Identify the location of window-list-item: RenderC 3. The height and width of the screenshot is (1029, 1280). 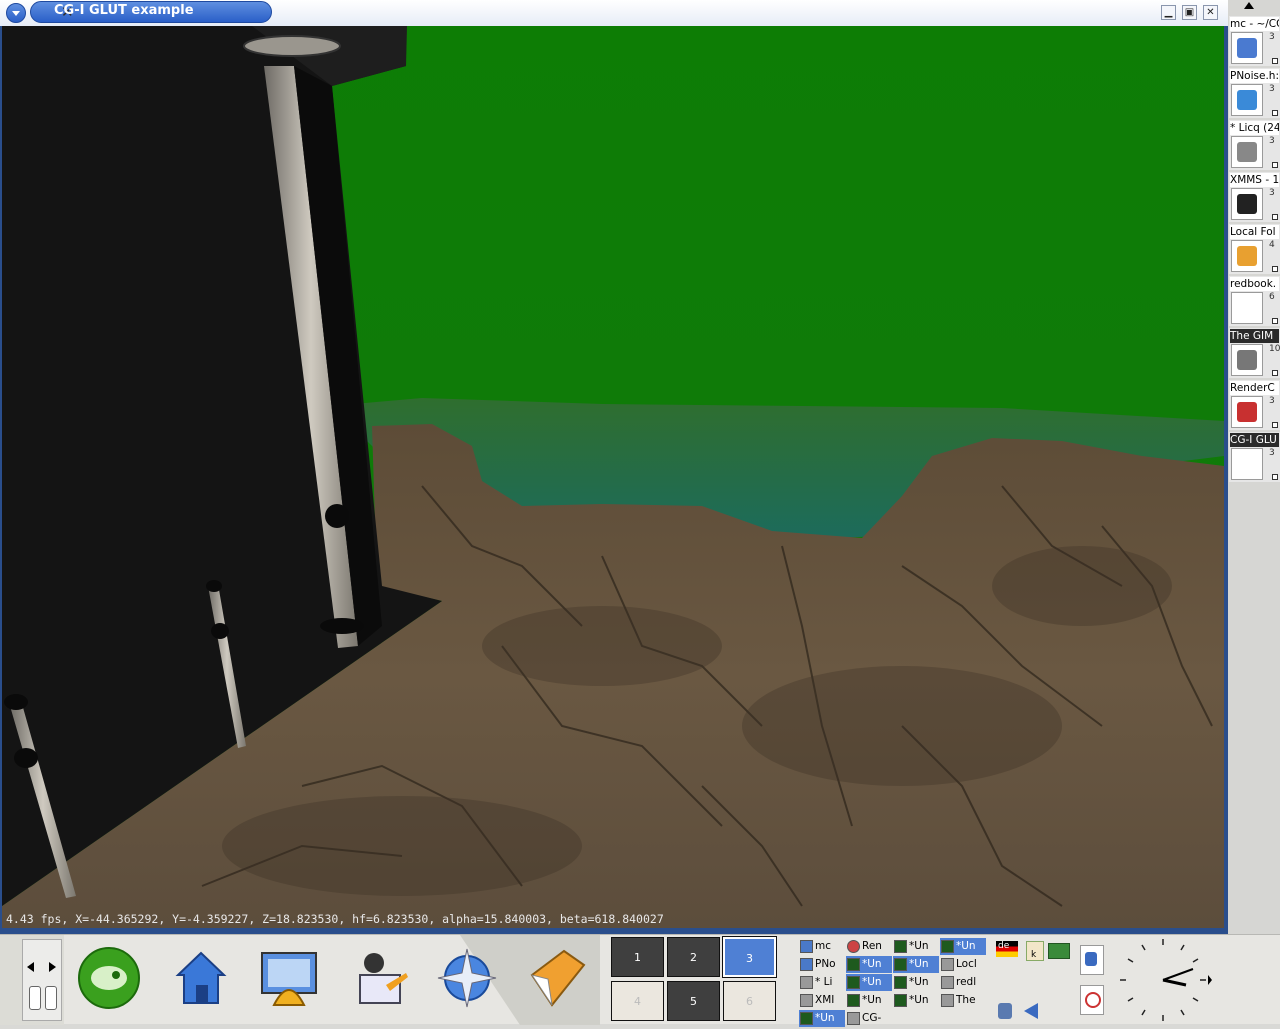
(1254, 405).